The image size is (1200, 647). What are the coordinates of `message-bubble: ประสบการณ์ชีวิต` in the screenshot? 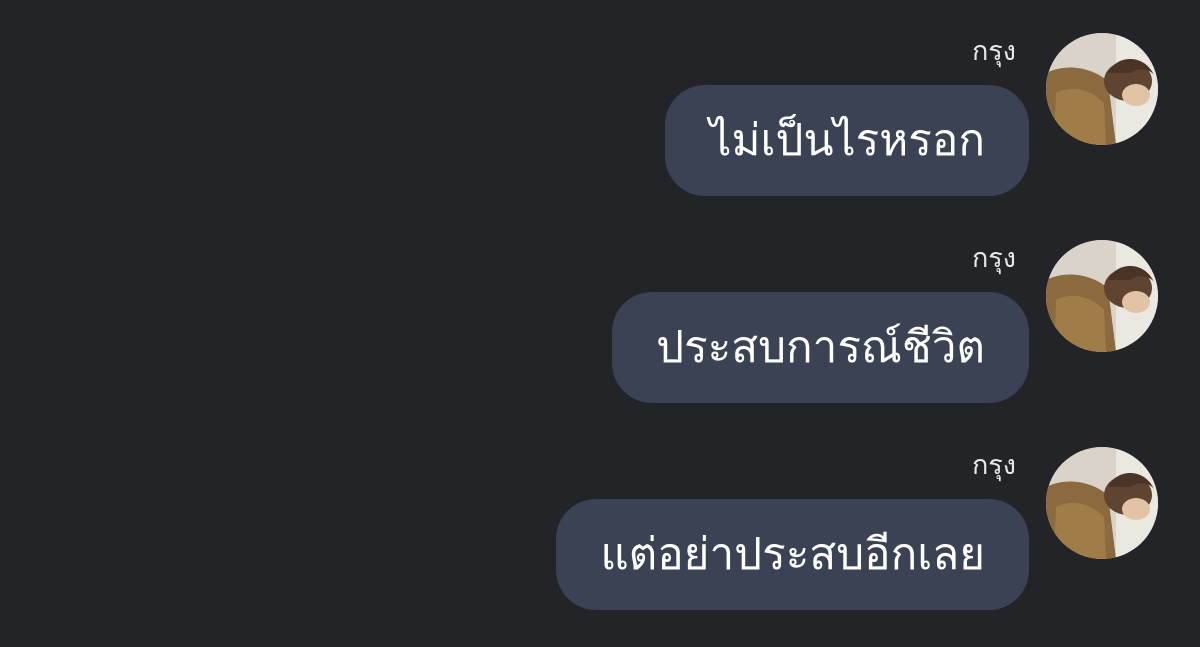 It's located at (820, 347).